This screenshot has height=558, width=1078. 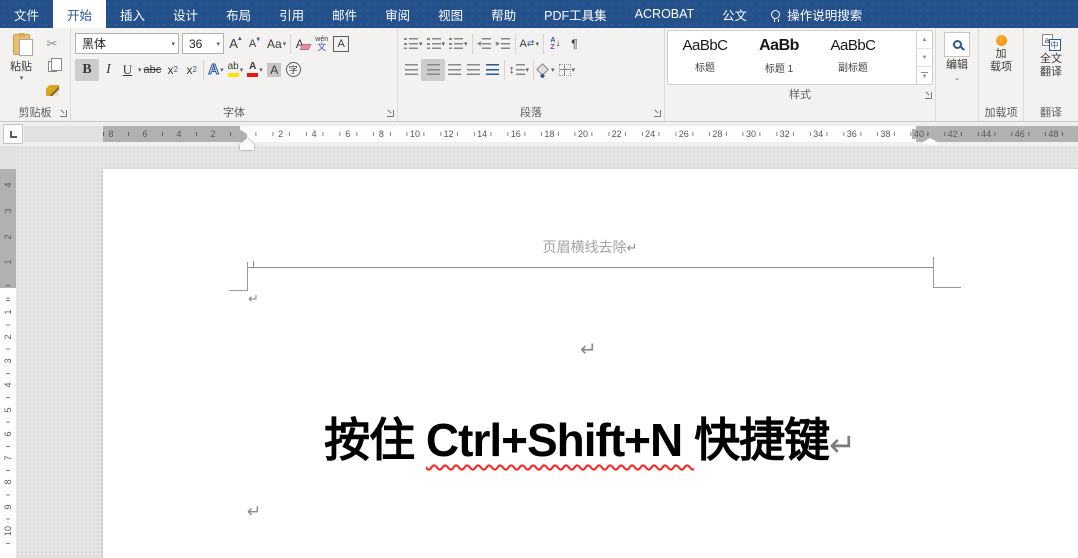 I want to click on bullets-icon, so click(x=411, y=43).